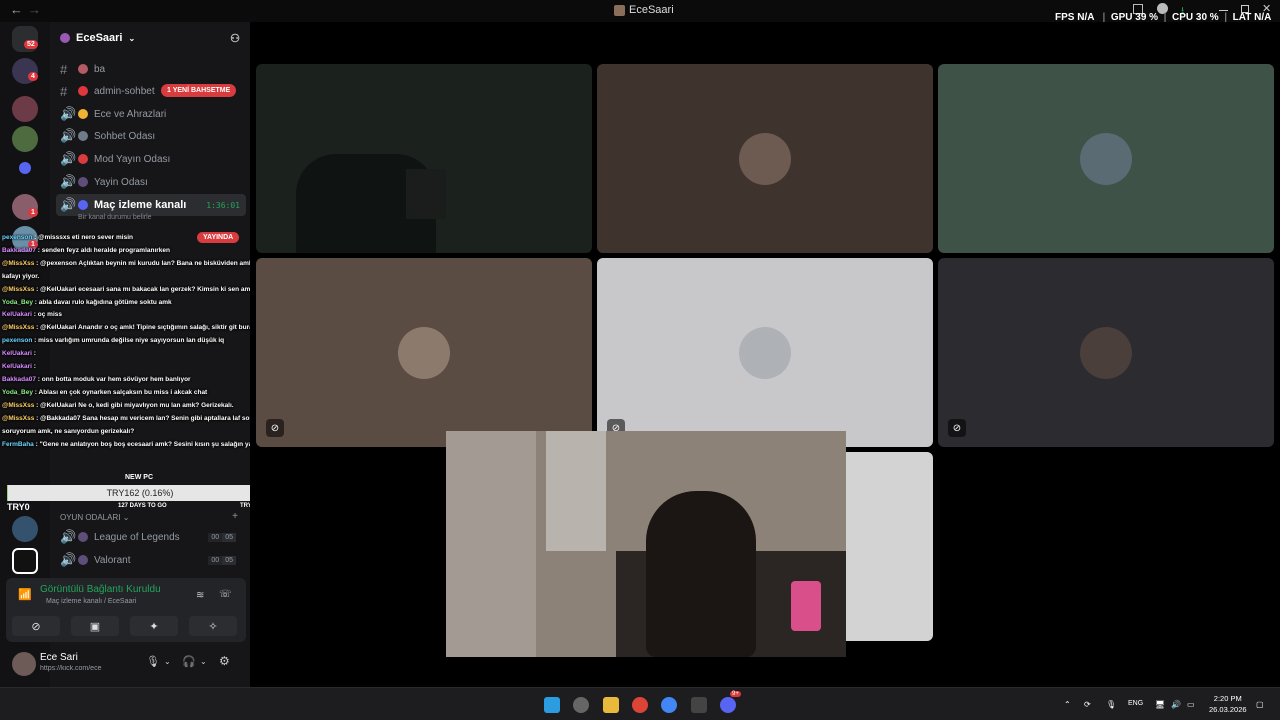 This screenshot has width=1280, height=720. What do you see at coordinates (701, 574) in the screenshot?
I see `streamer-figure` at bounding box center [701, 574].